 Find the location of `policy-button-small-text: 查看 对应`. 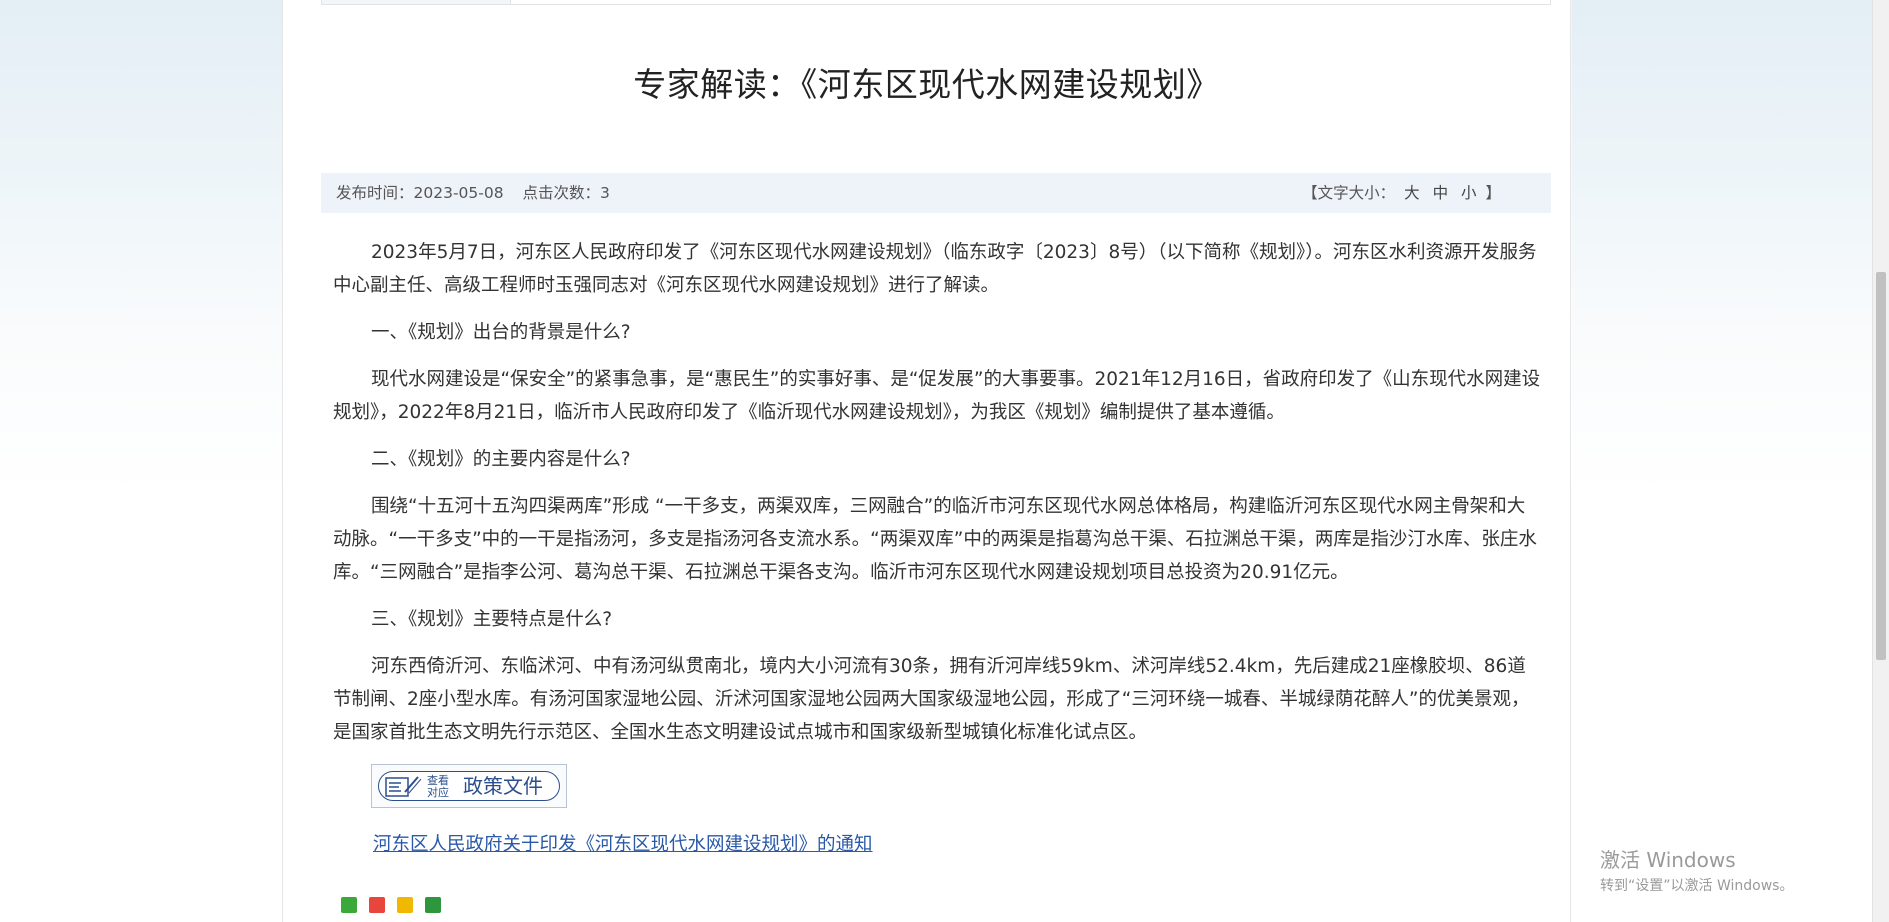

policy-button-small-text: 查看 对应 is located at coordinates (442, 787).